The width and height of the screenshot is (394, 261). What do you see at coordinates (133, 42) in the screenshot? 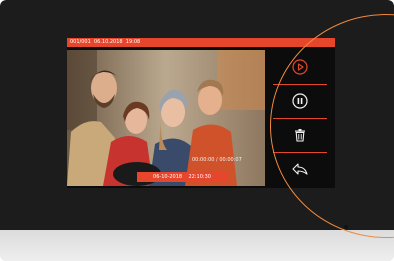
I see `status-time: 19:08` at bounding box center [133, 42].